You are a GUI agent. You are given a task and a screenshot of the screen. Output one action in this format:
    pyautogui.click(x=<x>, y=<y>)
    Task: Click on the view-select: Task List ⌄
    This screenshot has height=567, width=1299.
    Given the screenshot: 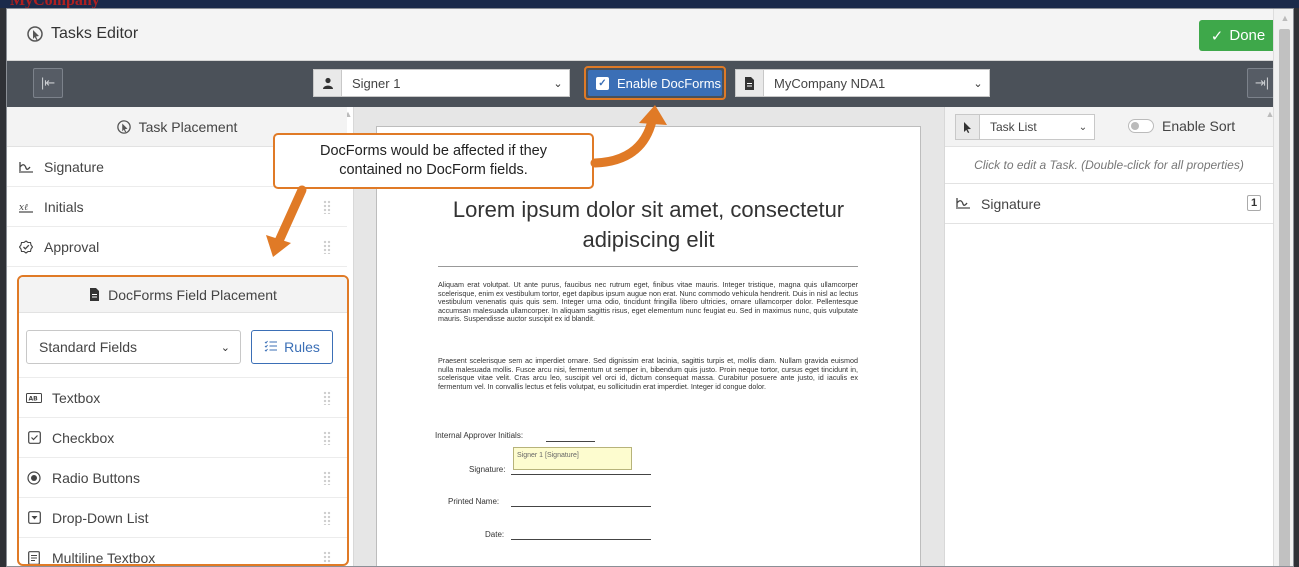 What is the action you would take?
    pyautogui.click(x=1025, y=127)
    